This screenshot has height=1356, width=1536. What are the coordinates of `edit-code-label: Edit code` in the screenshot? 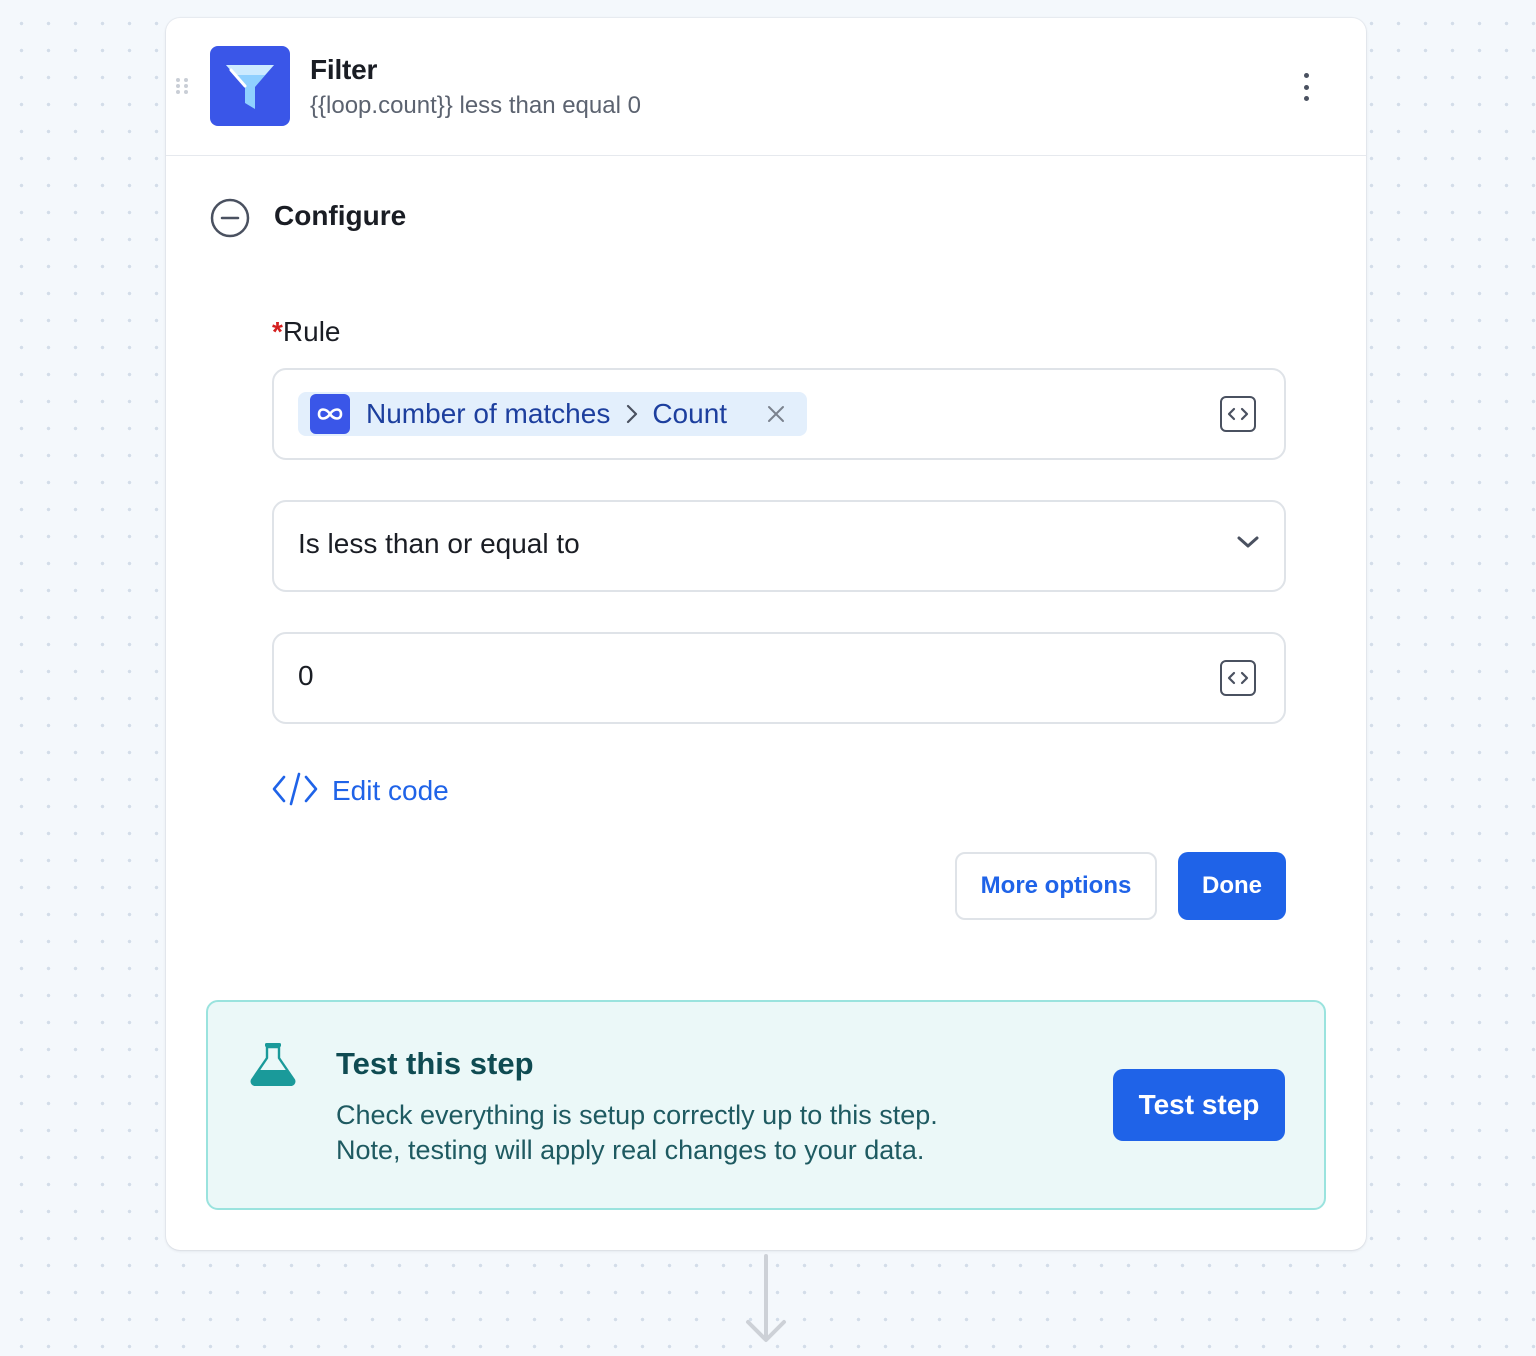 It's located at (390, 790).